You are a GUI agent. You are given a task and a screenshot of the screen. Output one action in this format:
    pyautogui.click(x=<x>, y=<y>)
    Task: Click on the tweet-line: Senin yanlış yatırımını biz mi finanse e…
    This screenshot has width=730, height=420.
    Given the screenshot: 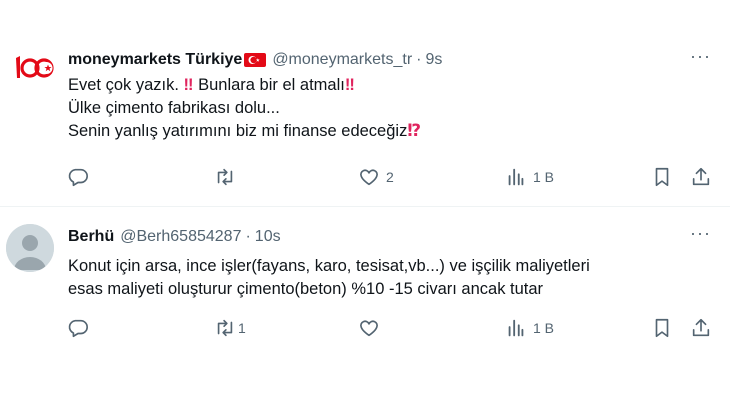 What is the action you would take?
    pyautogui.click(x=245, y=131)
    